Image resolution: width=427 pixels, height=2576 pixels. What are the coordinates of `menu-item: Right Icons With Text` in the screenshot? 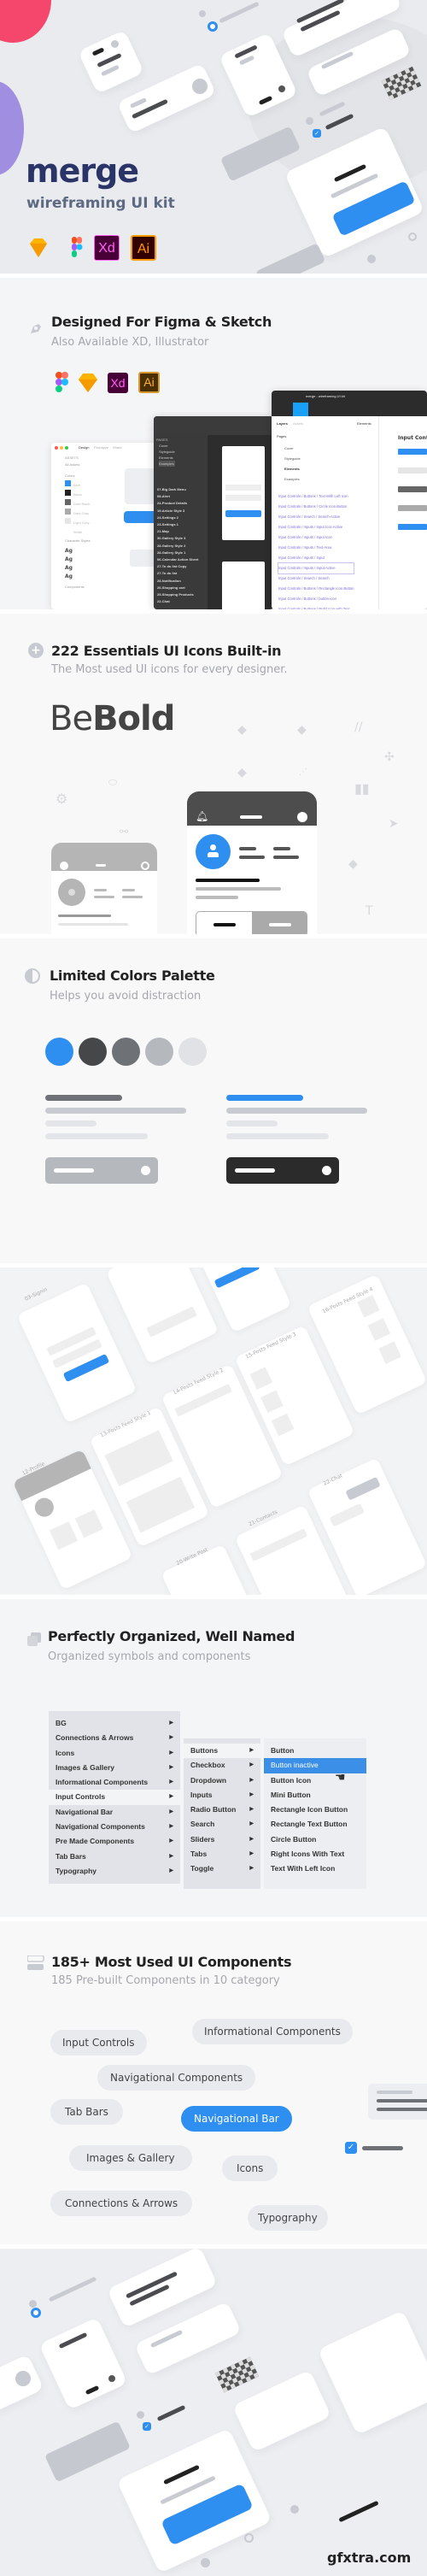 It's located at (315, 1854).